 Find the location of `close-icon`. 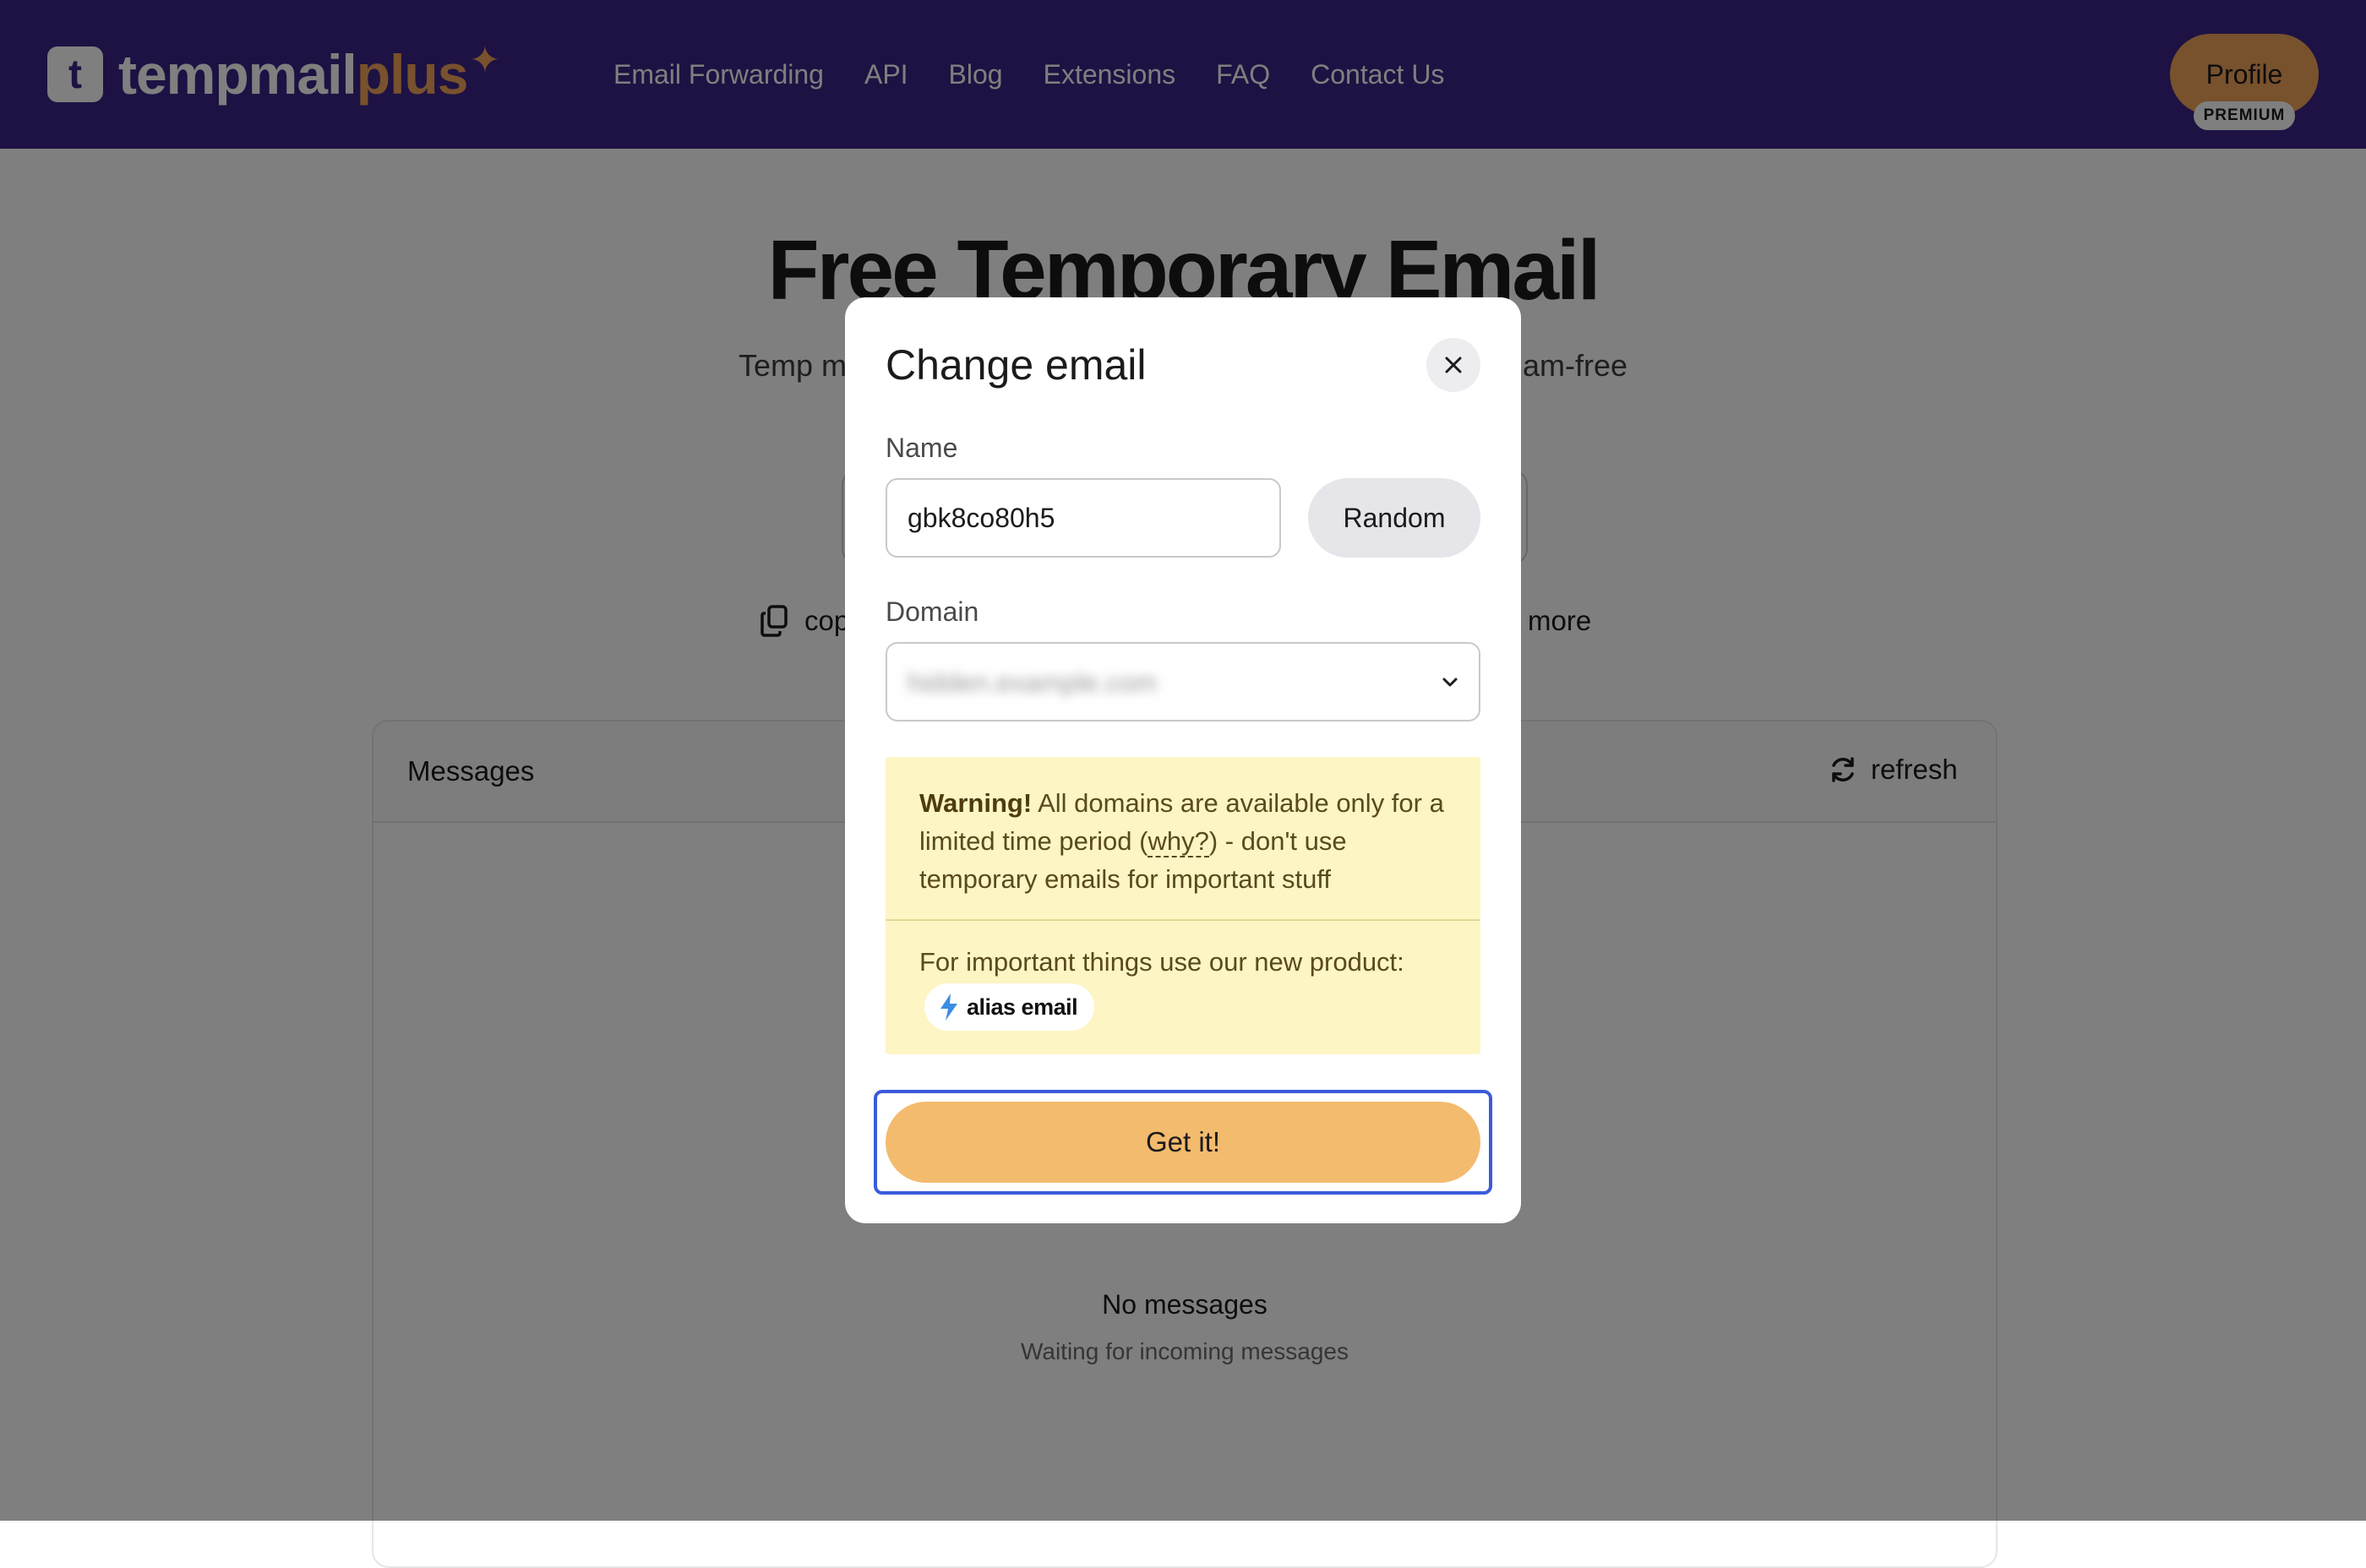

close-icon is located at coordinates (1453, 365).